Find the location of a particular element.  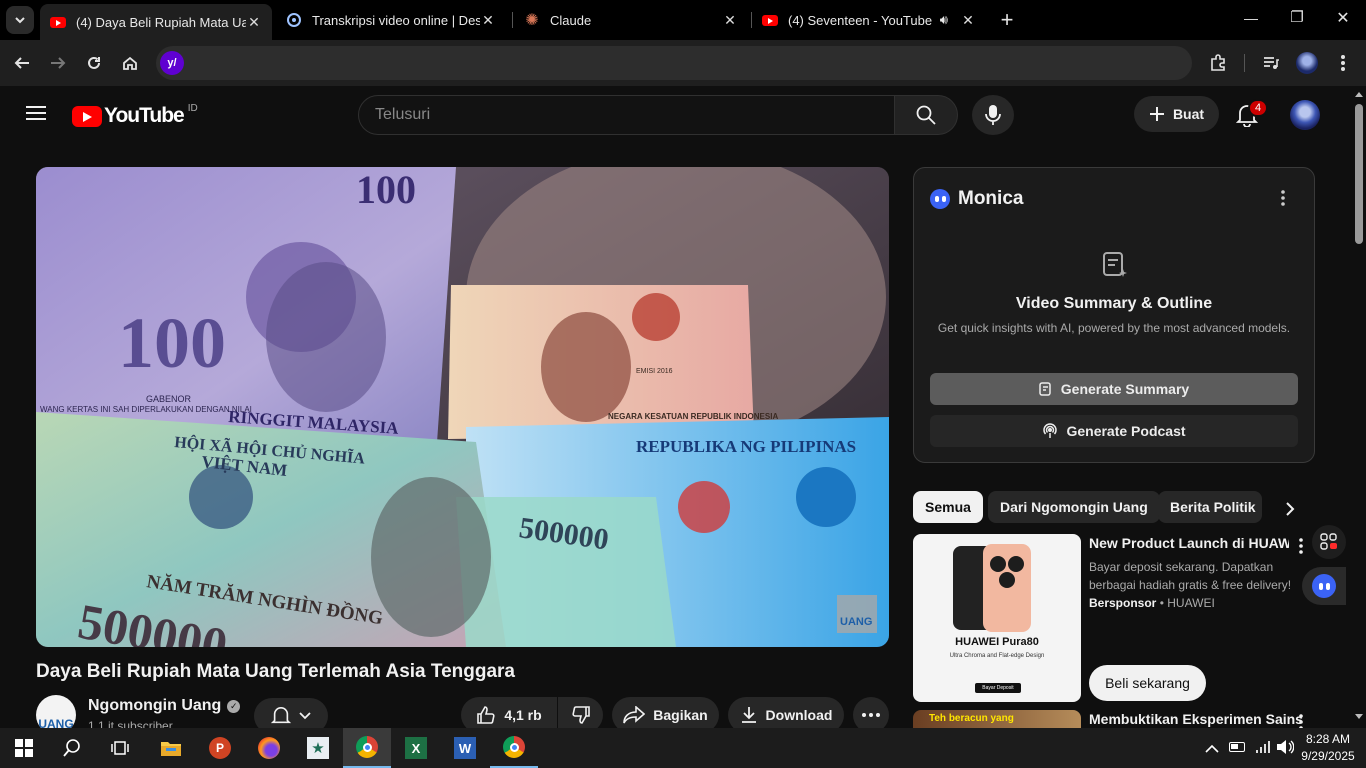

ad-title: New Product Launch di HUAWEI is located at coordinates (1189, 543).